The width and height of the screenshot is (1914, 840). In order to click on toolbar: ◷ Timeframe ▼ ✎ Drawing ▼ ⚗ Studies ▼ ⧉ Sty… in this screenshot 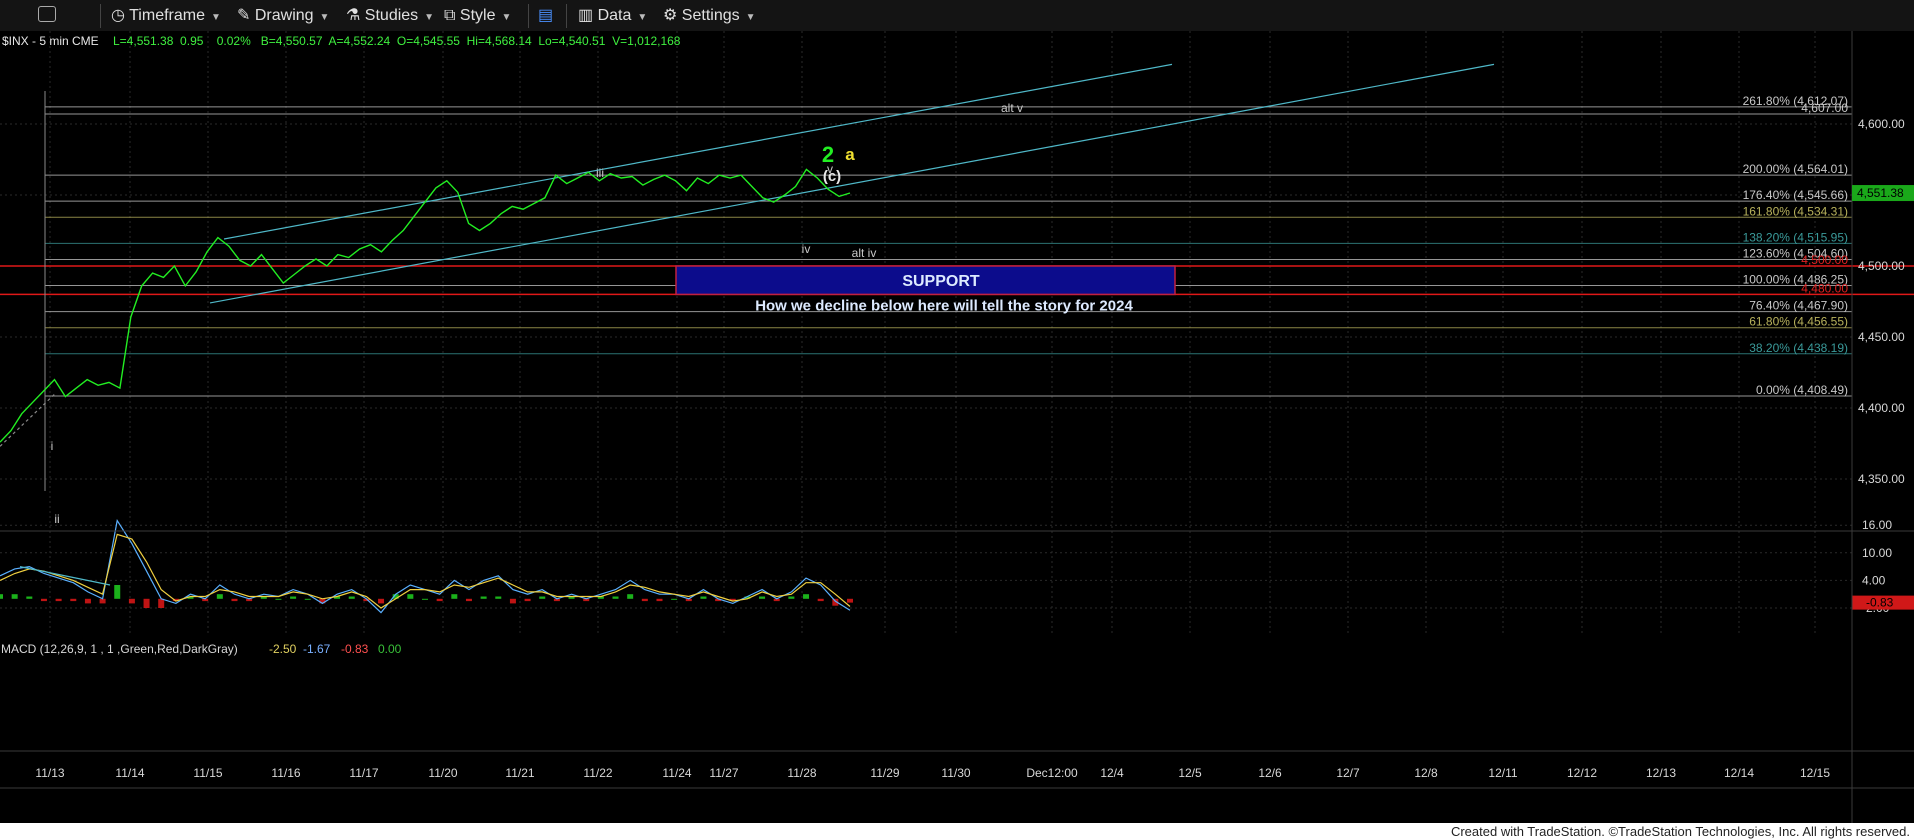, I will do `click(957, 16)`.